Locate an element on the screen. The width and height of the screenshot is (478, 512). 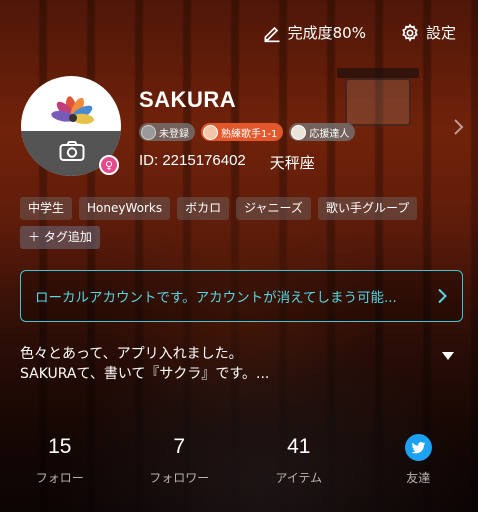
stat-value: 7 is located at coordinates (179, 446).